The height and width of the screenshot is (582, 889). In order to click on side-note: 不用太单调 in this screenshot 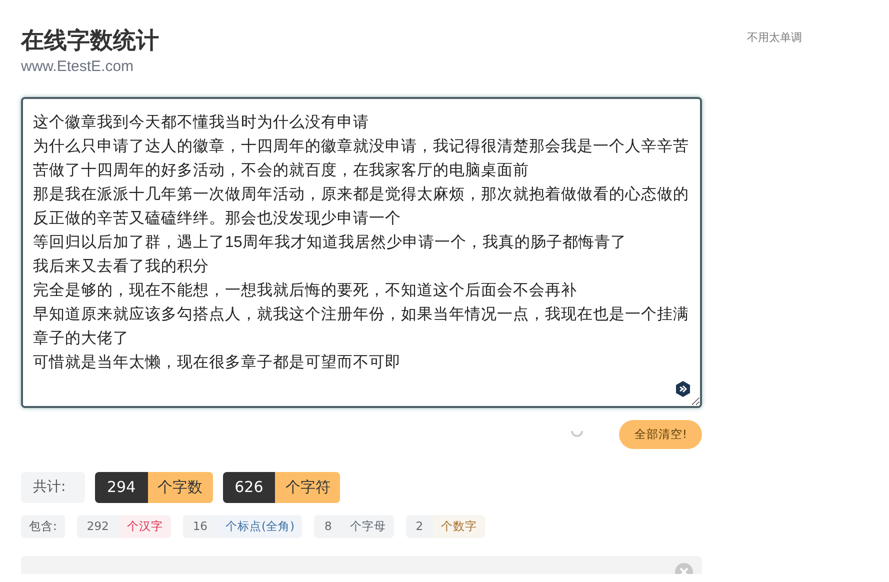, I will do `click(774, 38)`.